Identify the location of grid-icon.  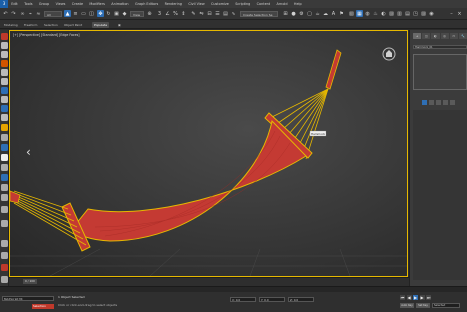
(4, 279).